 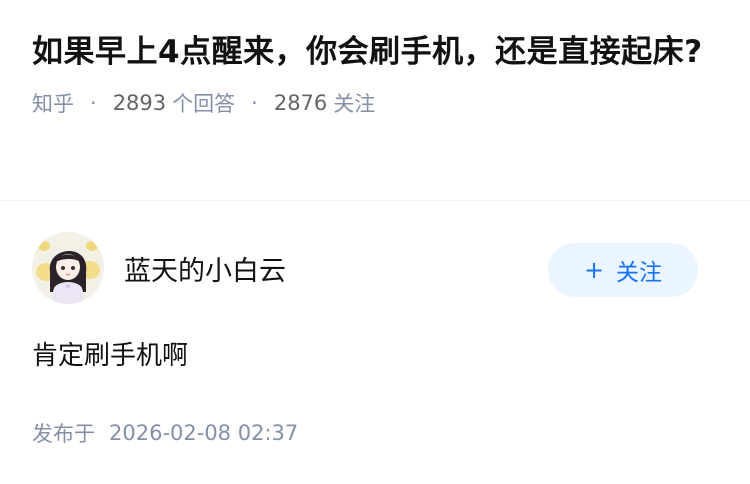 I want to click on question-meta: 知乎 · 2893 个回答 · 2876 关注, so click(x=377, y=103).